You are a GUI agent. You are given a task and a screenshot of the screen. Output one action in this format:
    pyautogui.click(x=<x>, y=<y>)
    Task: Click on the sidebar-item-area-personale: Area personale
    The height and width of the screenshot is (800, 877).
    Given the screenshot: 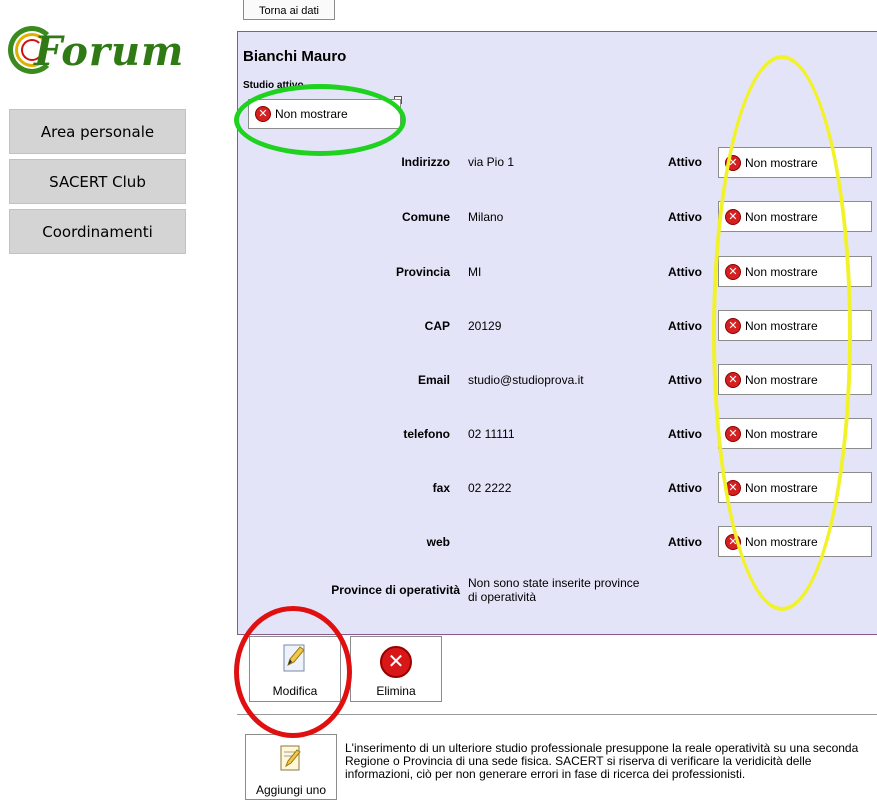 What is the action you would take?
    pyautogui.click(x=97, y=131)
    